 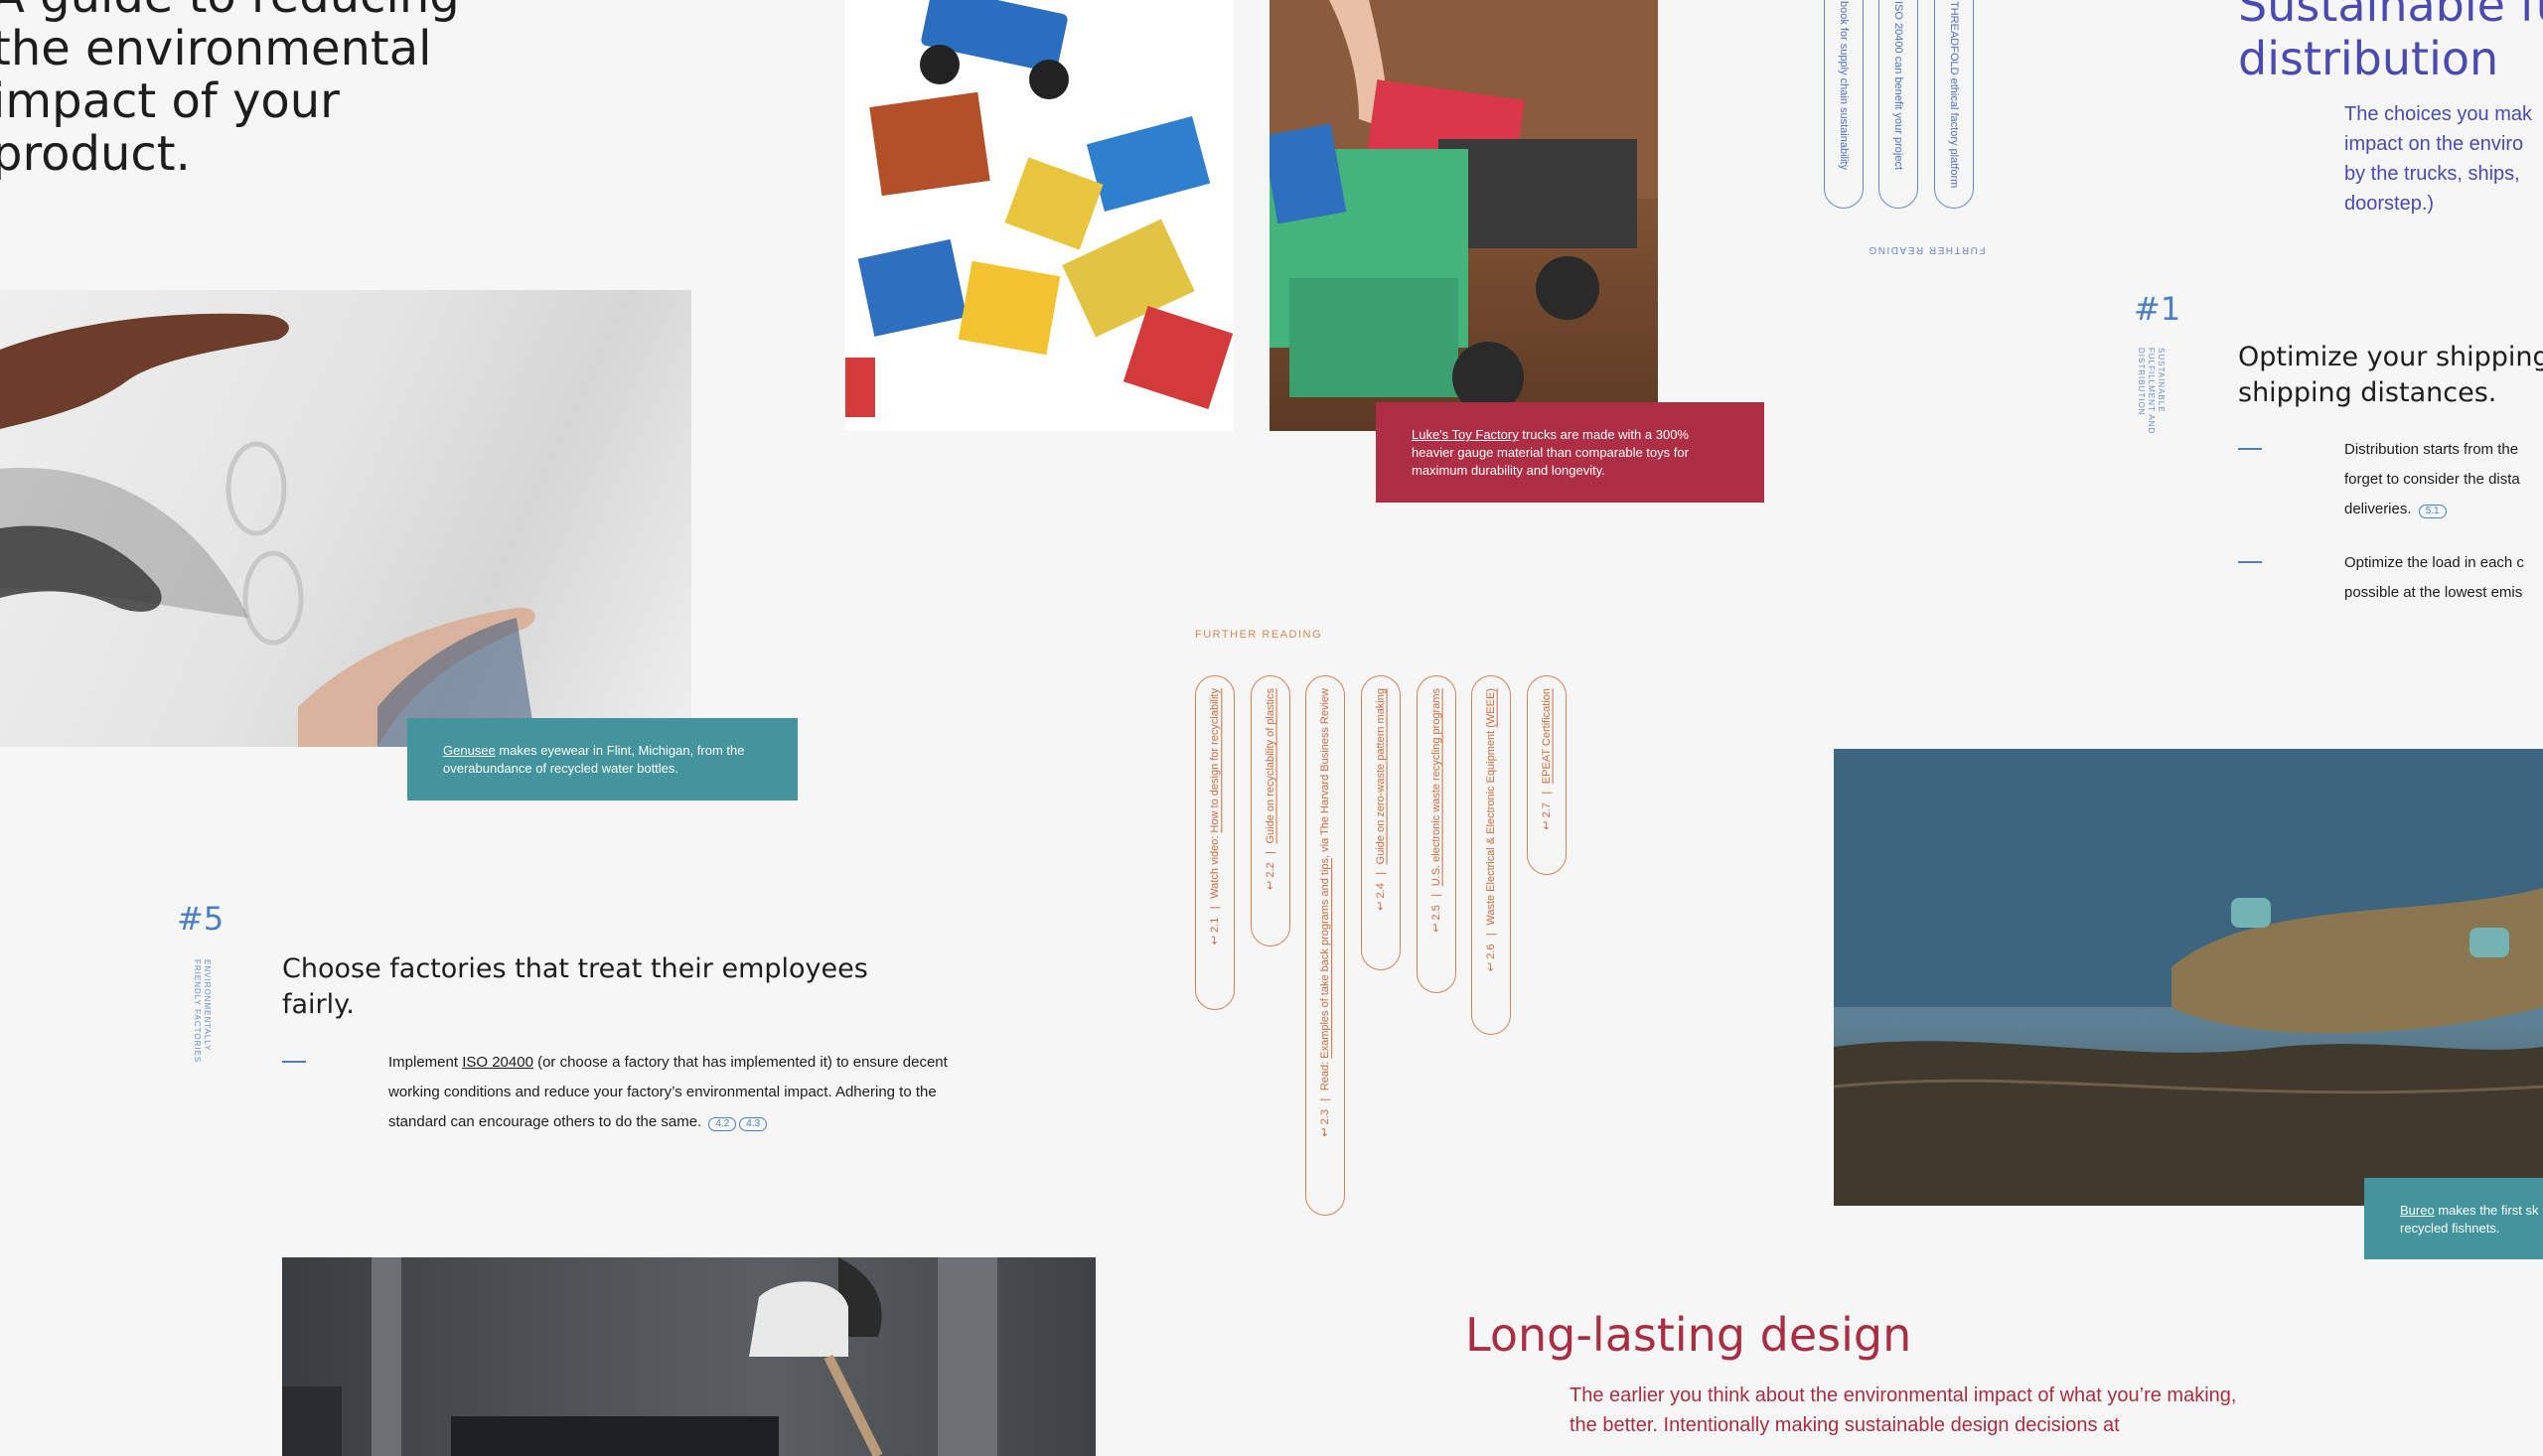 I want to click on further-reading-link-label: ISO 20400 can benefit your project, so click(x=1898, y=85).